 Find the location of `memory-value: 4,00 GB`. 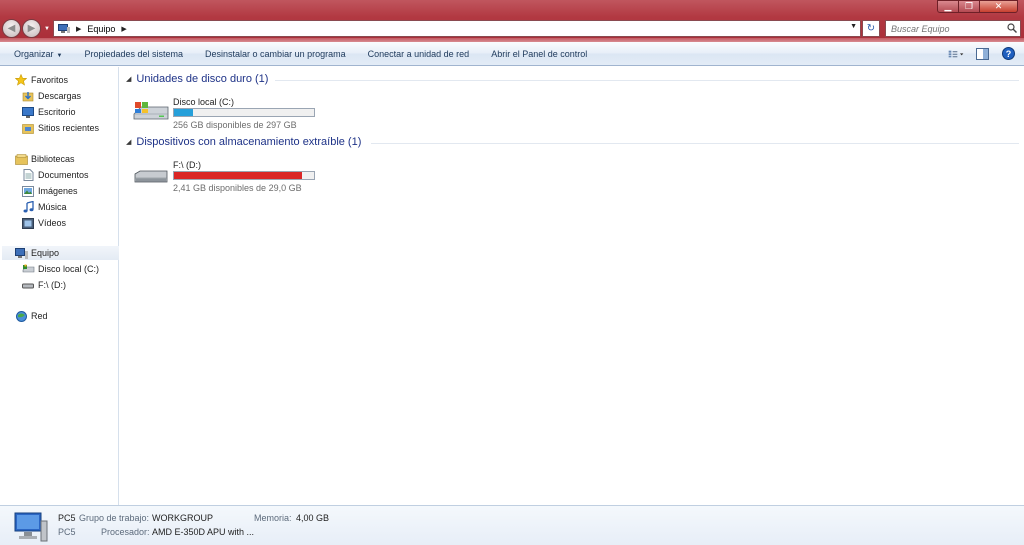

memory-value: 4,00 GB is located at coordinates (313, 518).